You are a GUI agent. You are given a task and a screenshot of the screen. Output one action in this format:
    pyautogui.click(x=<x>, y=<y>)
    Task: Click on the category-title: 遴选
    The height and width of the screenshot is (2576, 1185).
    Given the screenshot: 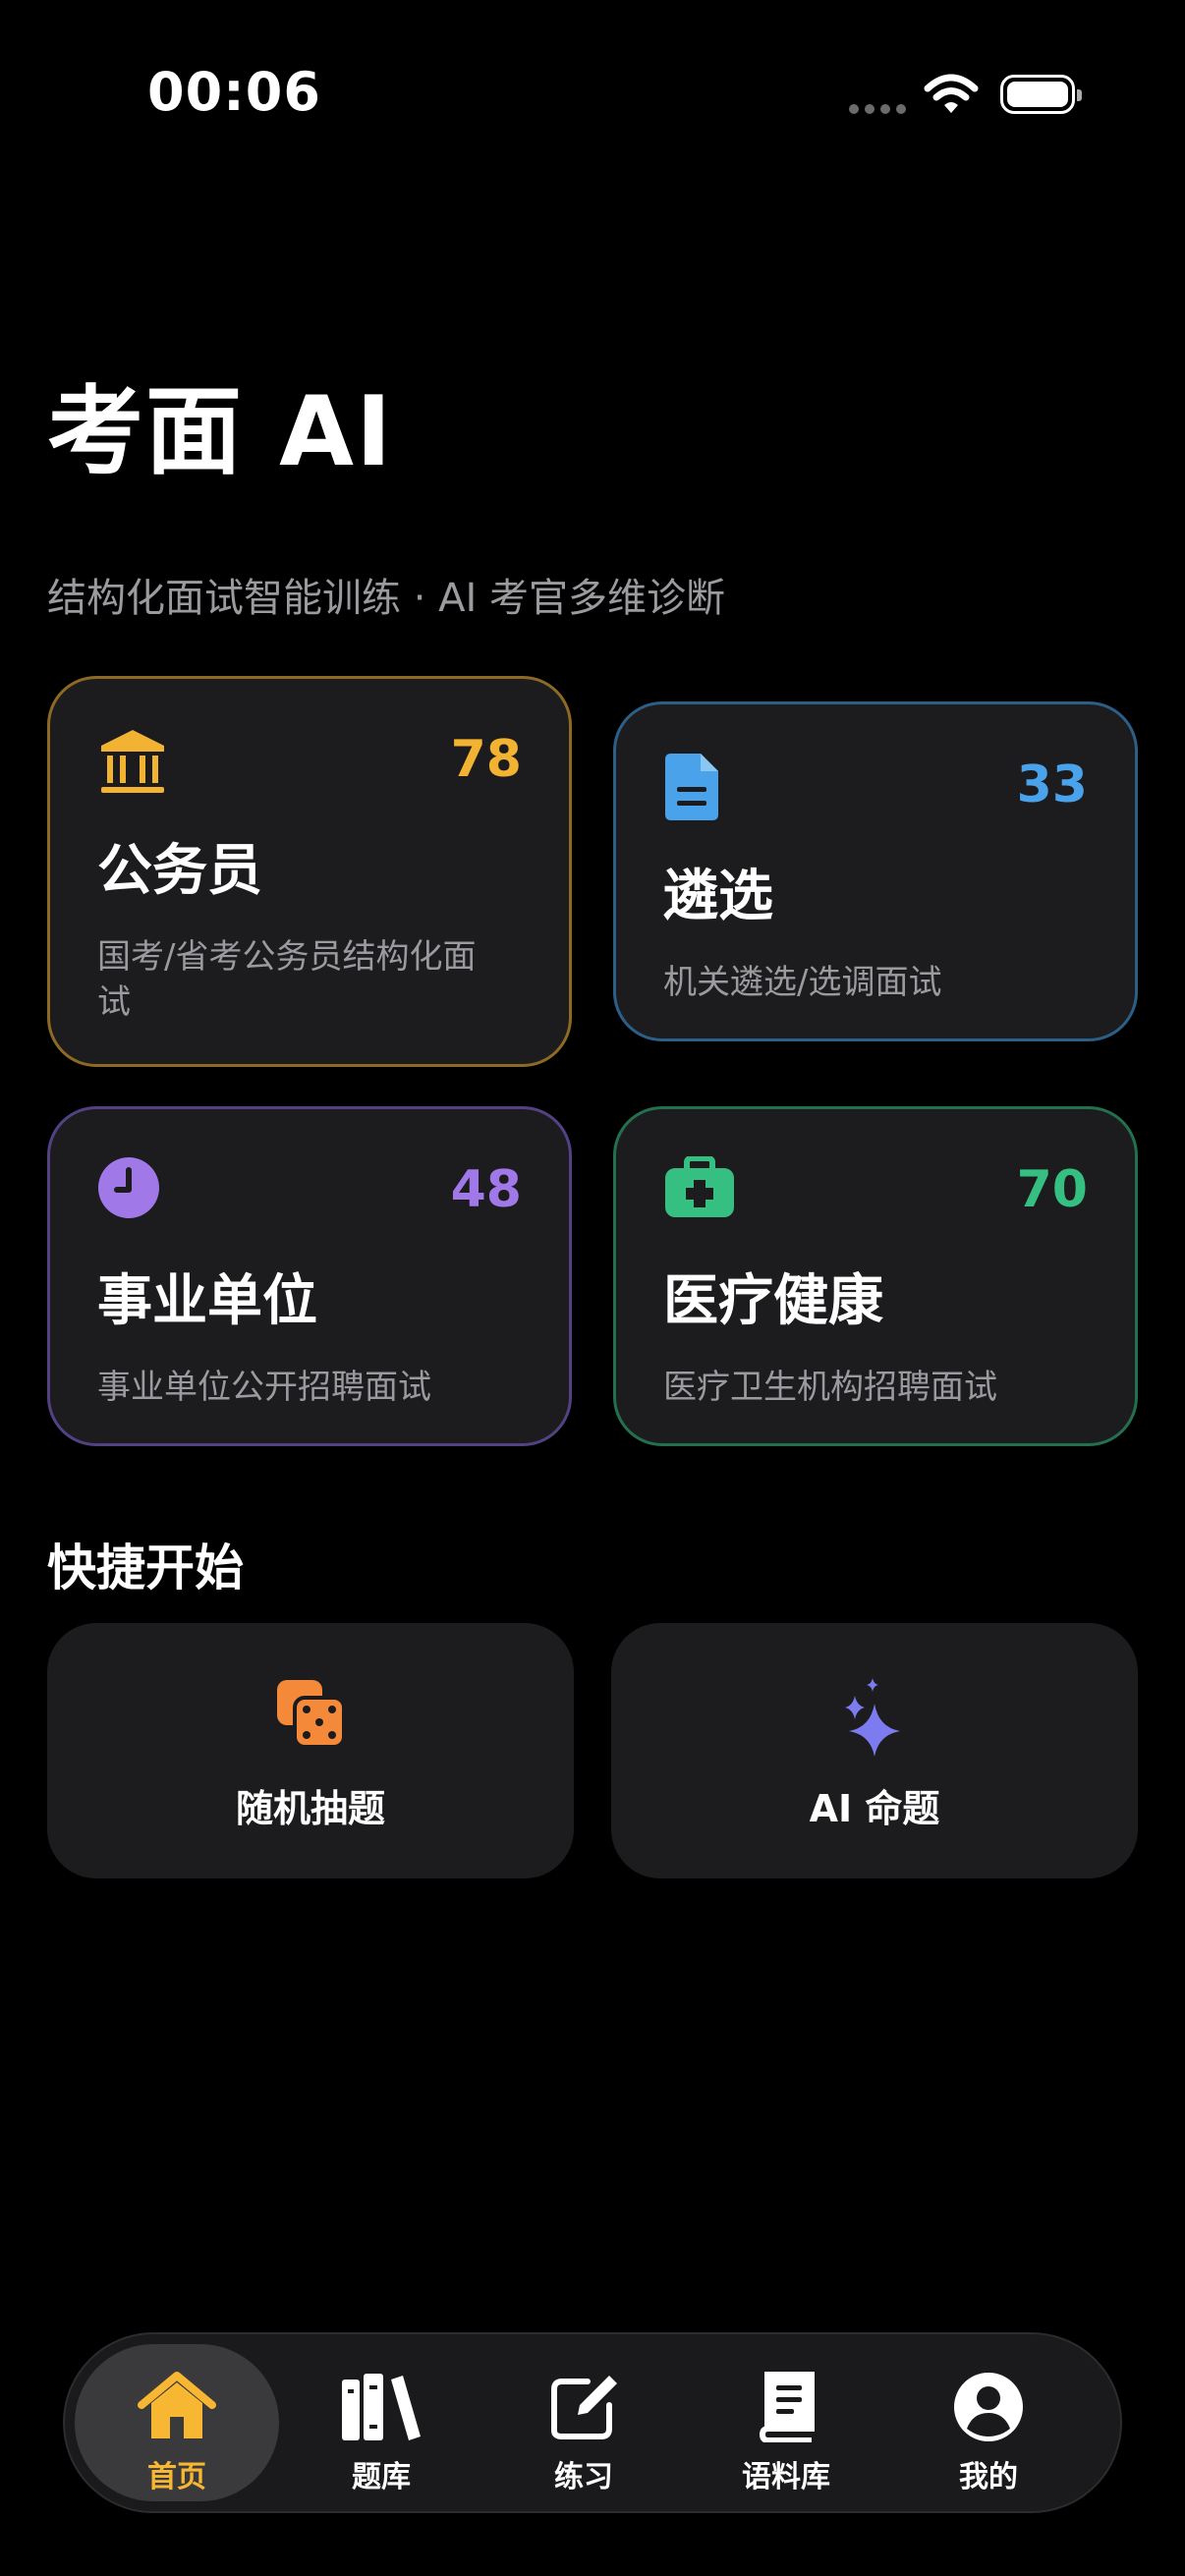 What is the action you would take?
    pyautogui.click(x=718, y=896)
    